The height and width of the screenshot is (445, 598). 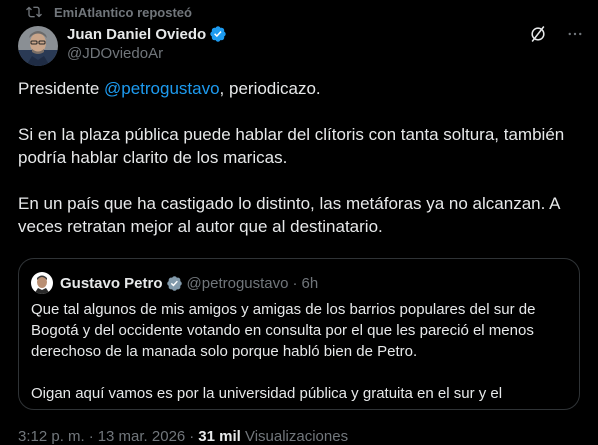 What do you see at coordinates (538, 34) in the screenshot?
I see `grok-icon` at bounding box center [538, 34].